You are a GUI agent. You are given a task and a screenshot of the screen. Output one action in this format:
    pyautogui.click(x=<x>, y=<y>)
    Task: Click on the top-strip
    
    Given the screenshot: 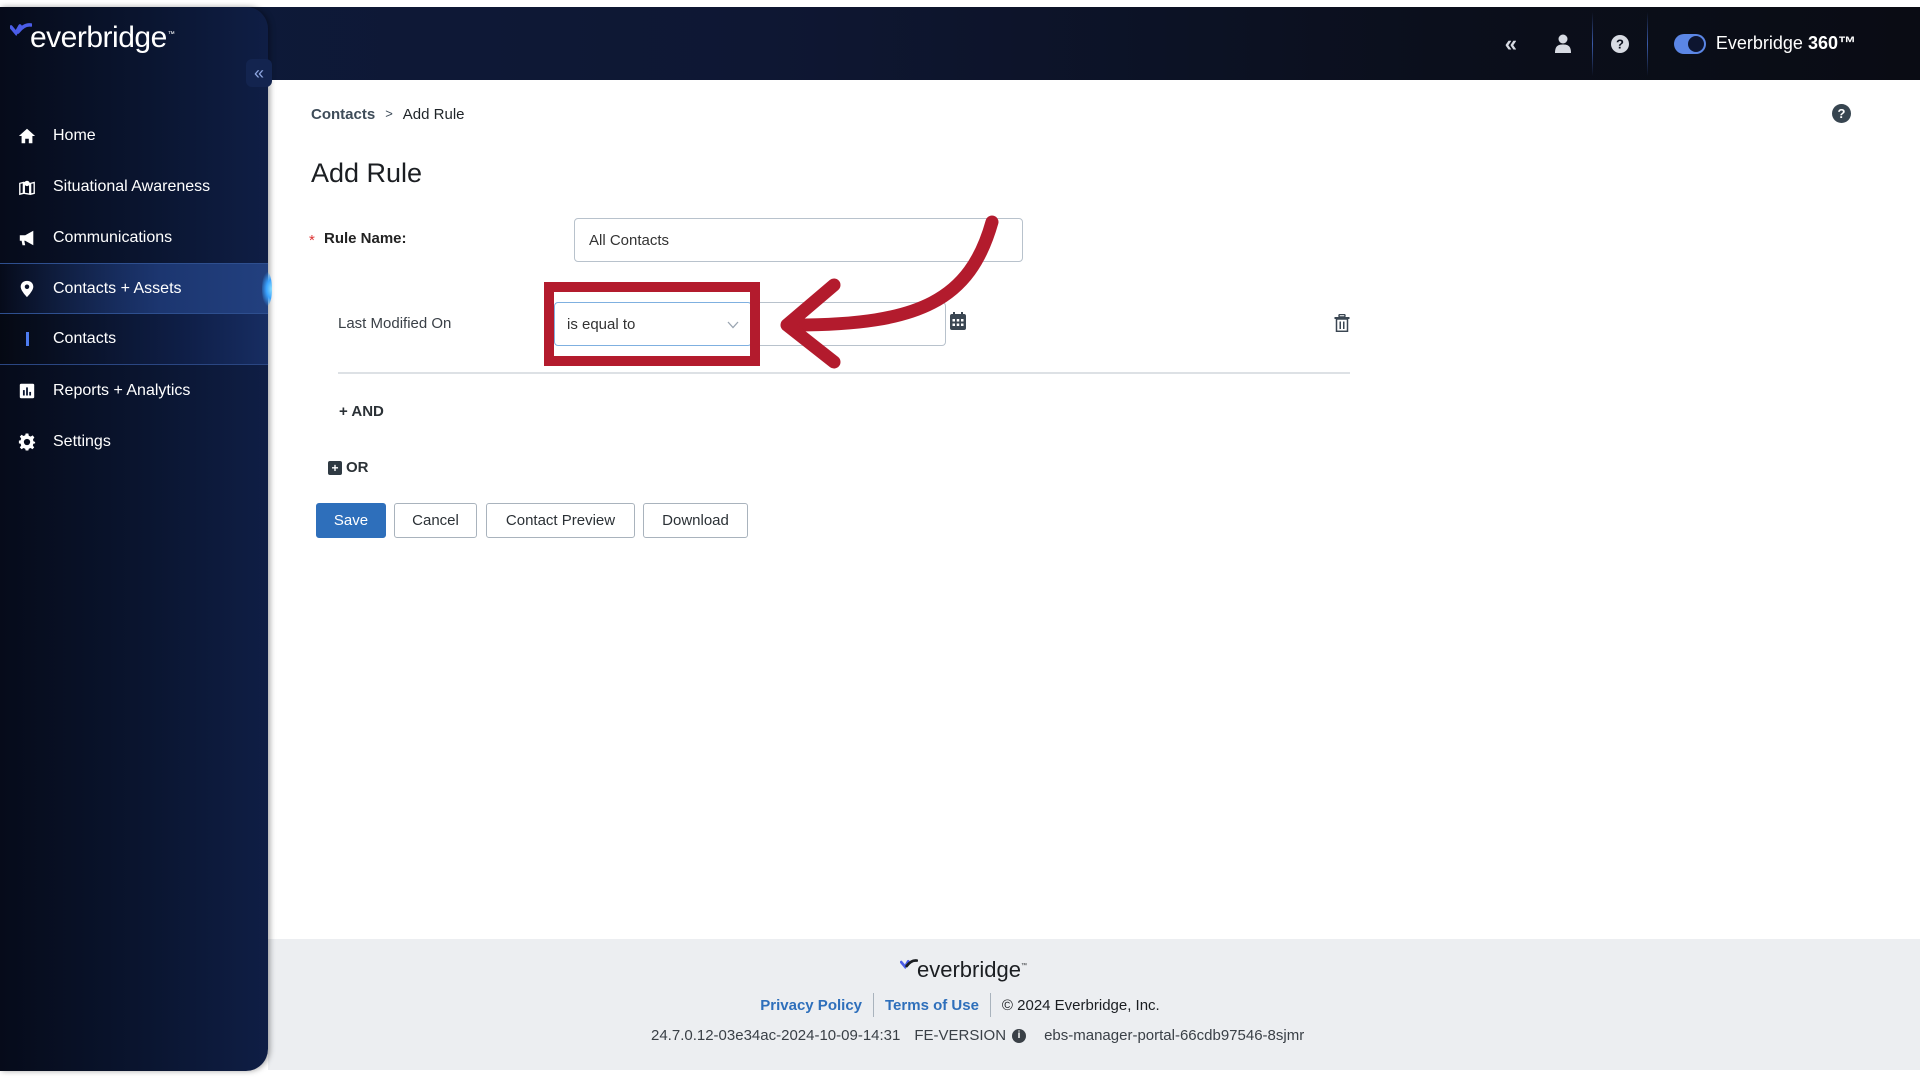 What is the action you would take?
    pyautogui.click(x=960, y=3)
    